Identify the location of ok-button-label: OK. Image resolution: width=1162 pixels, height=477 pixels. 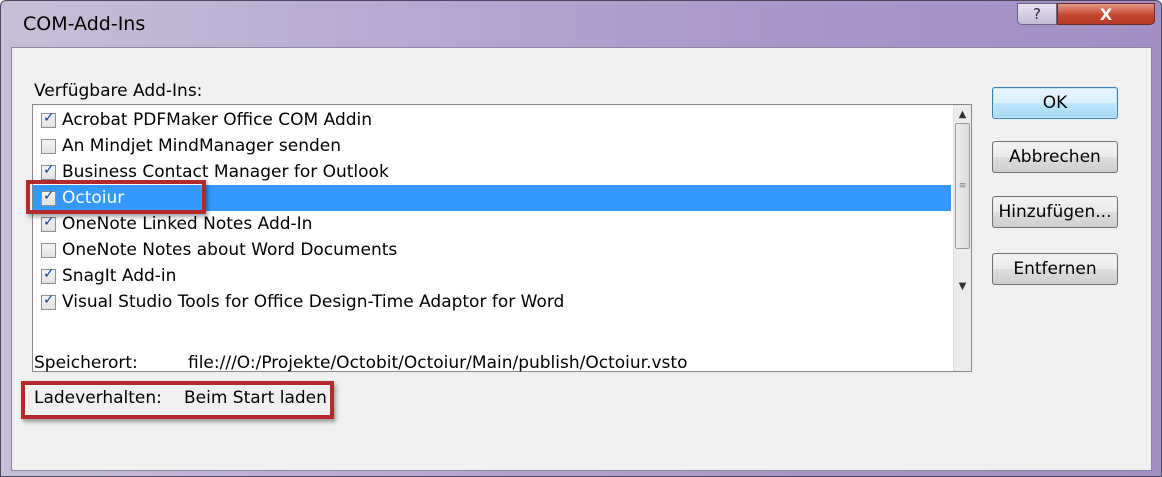
(1055, 103).